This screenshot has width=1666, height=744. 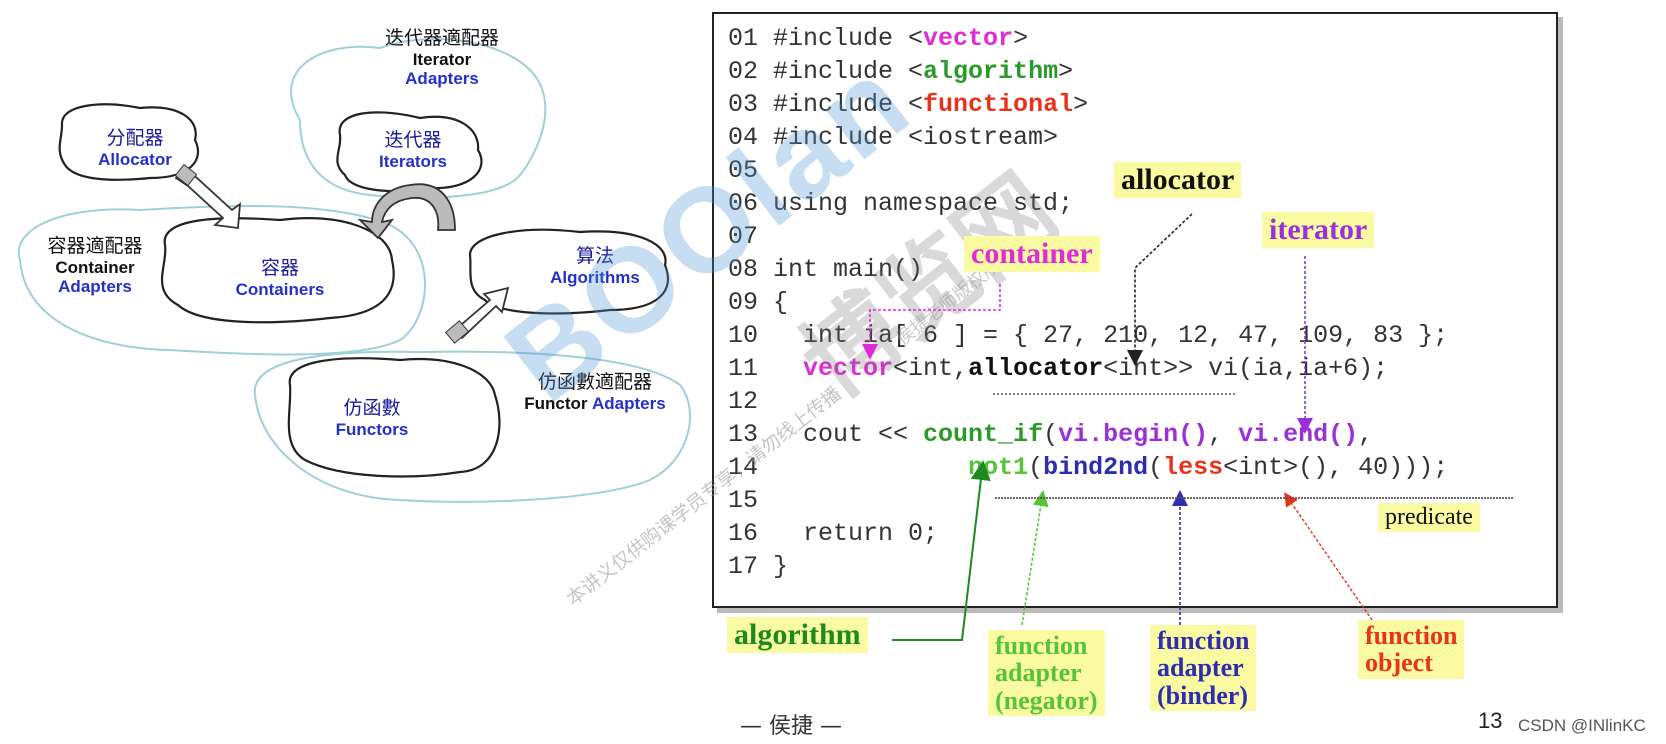 What do you see at coordinates (743, 566) in the screenshot?
I see `line-number: 17` at bounding box center [743, 566].